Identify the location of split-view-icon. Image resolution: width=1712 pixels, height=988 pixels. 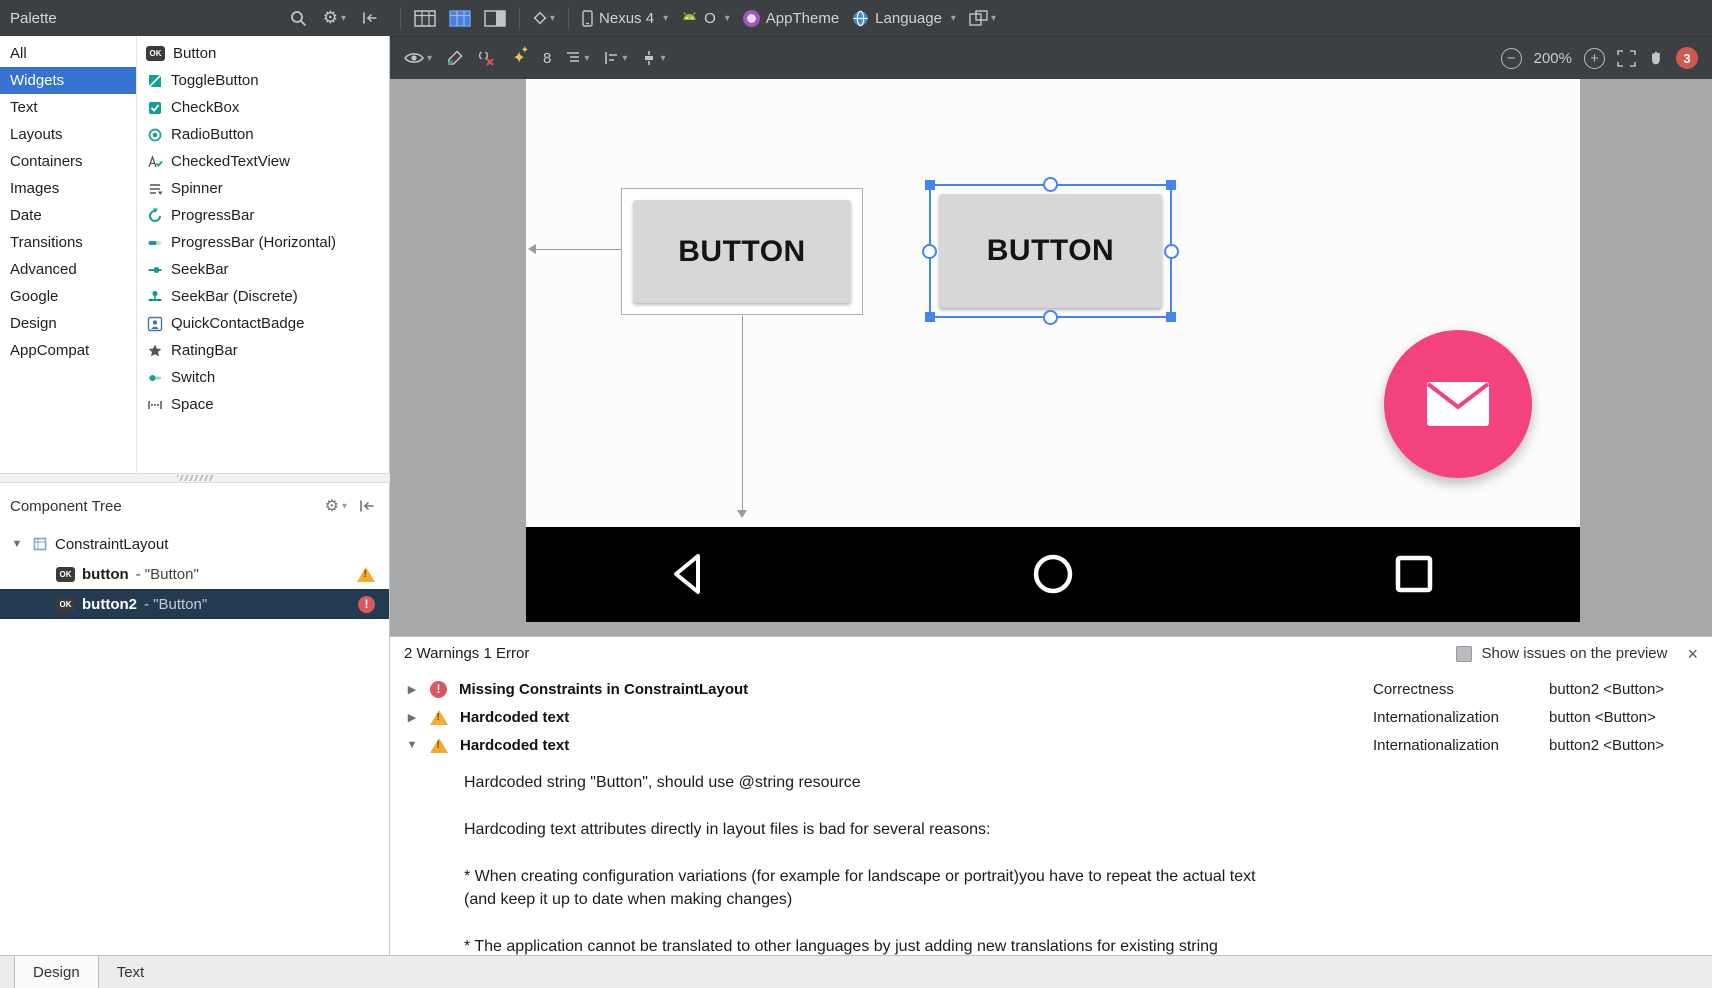
(495, 18).